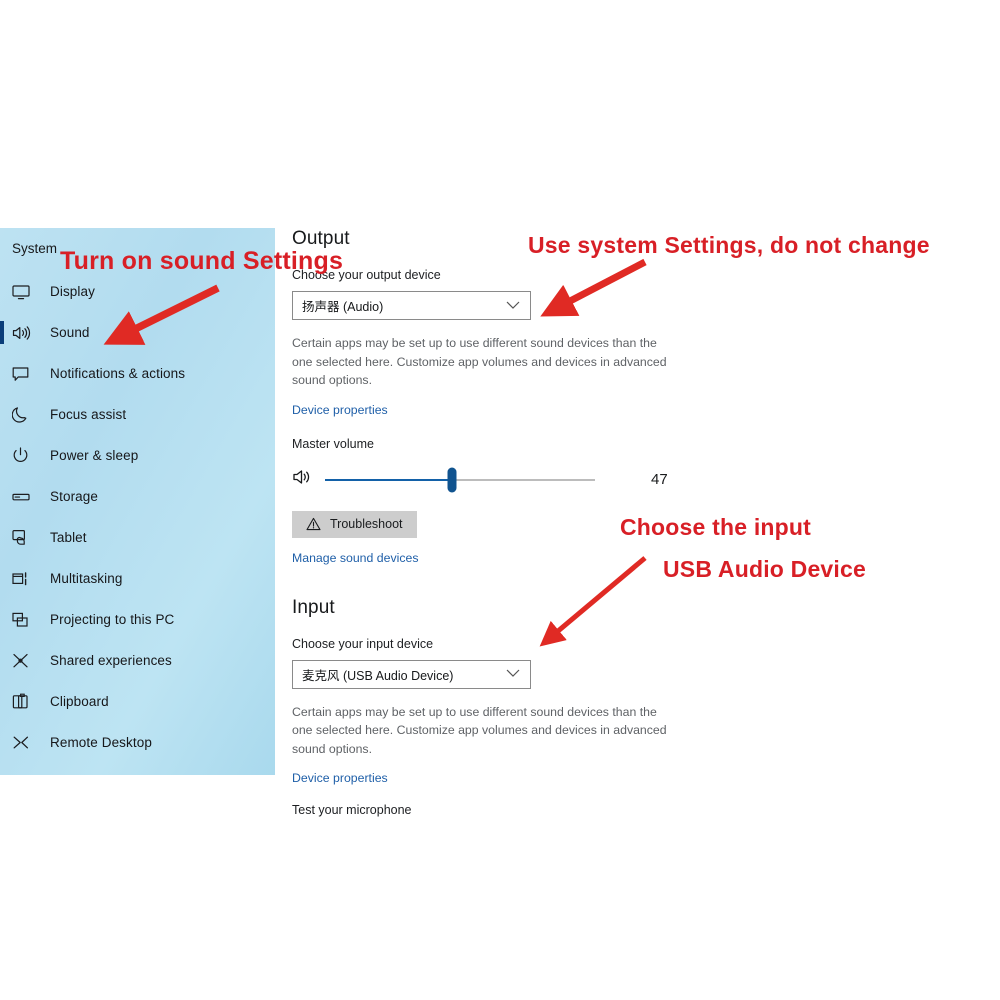 Image resolution: width=1000 pixels, height=1000 pixels. What do you see at coordinates (24, 415) in the screenshot?
I see `moon-icon` at bounding box center [24, 415].